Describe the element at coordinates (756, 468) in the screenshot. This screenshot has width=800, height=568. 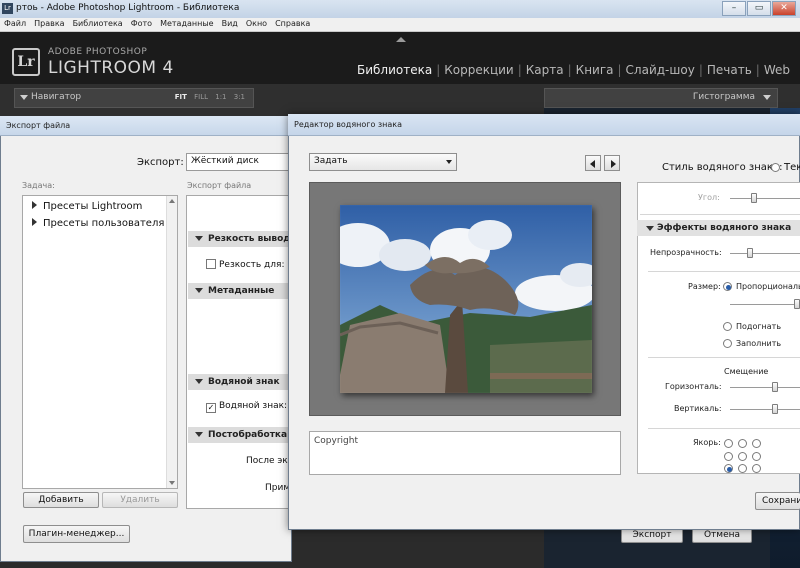
I see `anchor-bottom-right-radio` at that location.